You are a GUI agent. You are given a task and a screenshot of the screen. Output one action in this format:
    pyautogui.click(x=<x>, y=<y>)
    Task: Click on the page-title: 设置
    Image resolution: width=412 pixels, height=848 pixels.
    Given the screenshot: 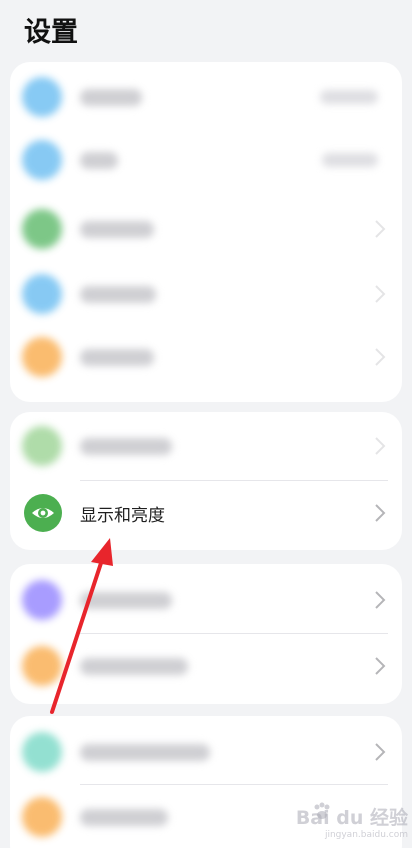 What is the action you would take?
    pyautogui.click(x=51, y=32)
    